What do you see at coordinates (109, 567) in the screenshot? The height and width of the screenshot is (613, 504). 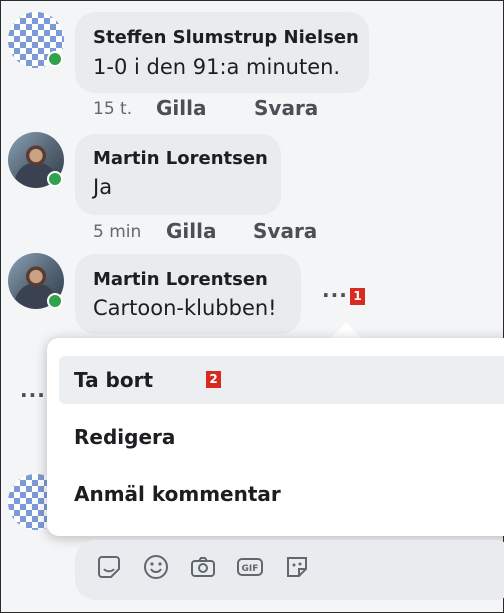 I see `sticker-icon` at bounding box center [109, 567].